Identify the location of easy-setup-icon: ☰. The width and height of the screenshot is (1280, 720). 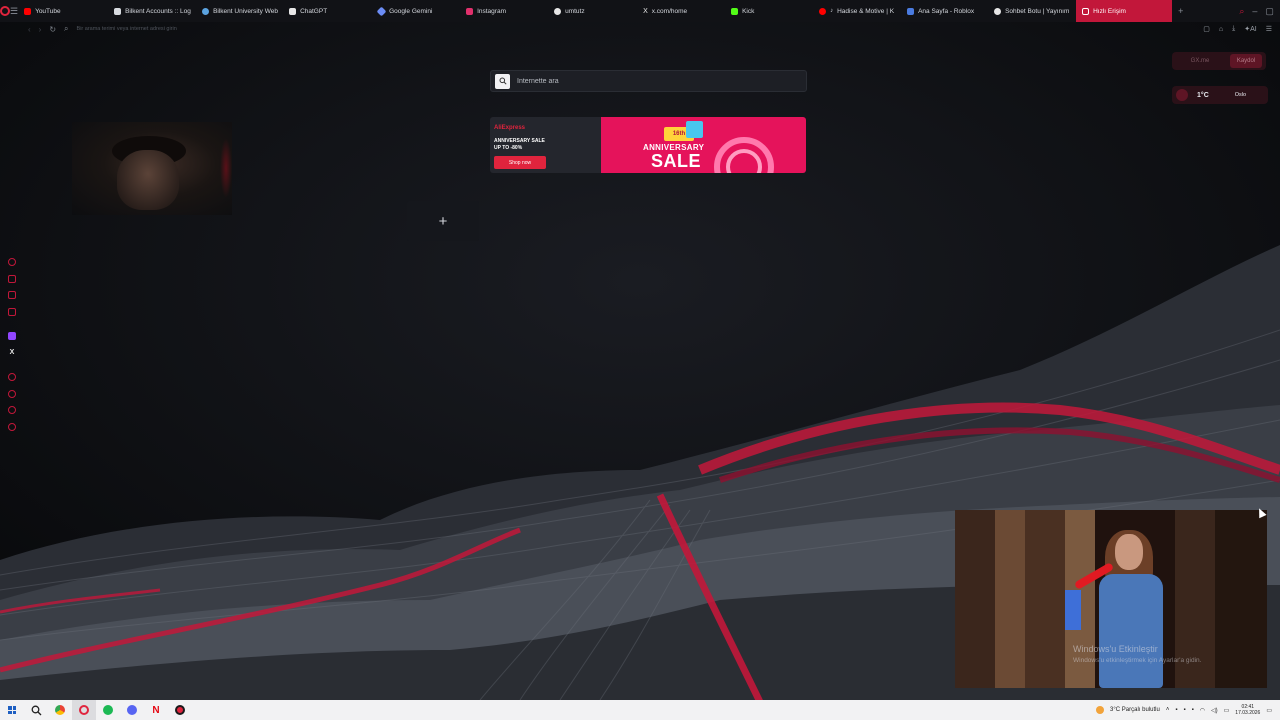
(1269, 29).